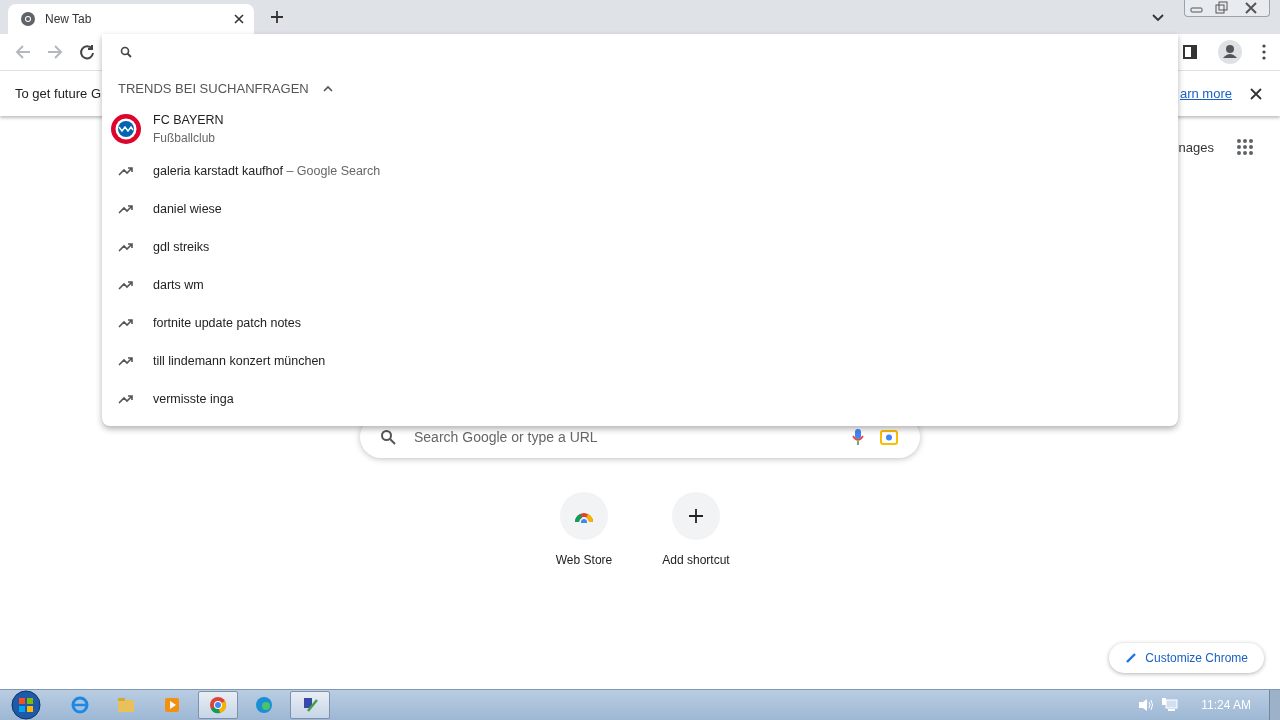 This screenshot has height=720, width=1280. Describe the element at coordinates (1158, 18) in the screenshot. I see `chevron-down-icon` at that location.